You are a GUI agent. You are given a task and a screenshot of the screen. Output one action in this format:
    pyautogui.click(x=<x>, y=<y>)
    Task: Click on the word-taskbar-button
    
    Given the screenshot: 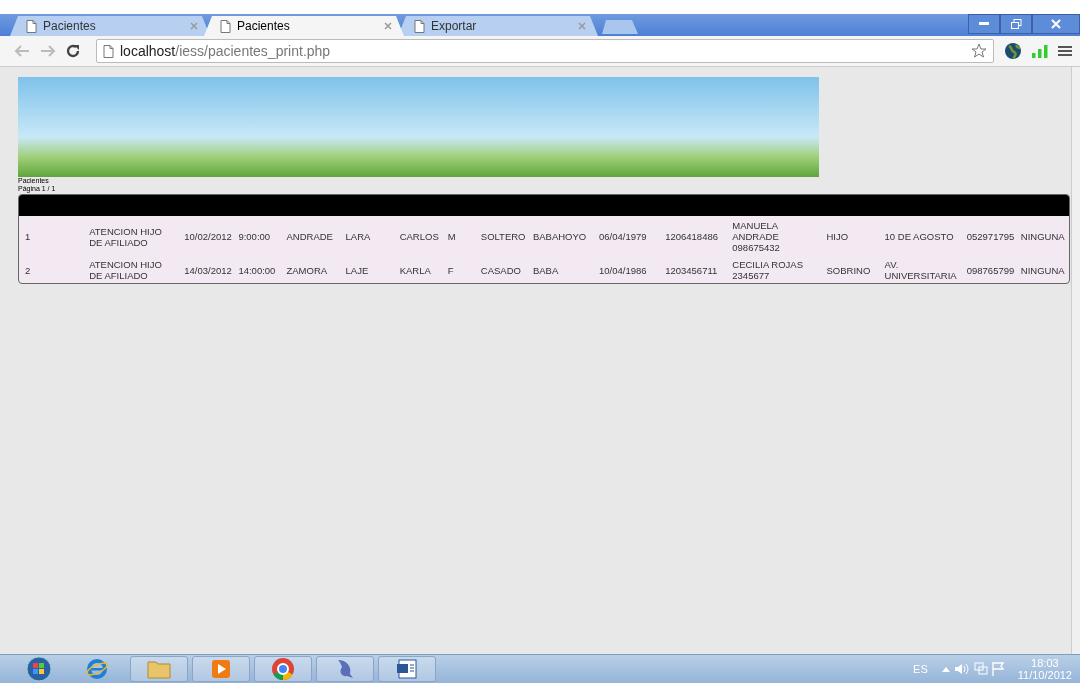 What is the action you would take?
    pyautogui.click(x=407, y=669)
    